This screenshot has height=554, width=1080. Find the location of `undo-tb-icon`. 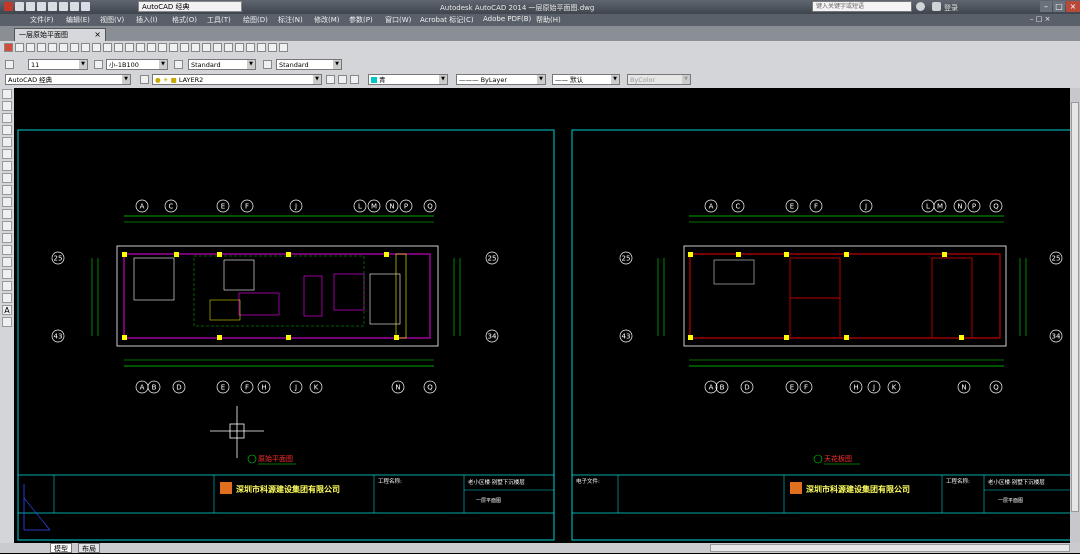

undo-tb-icon is located at coordinates (151, 47).